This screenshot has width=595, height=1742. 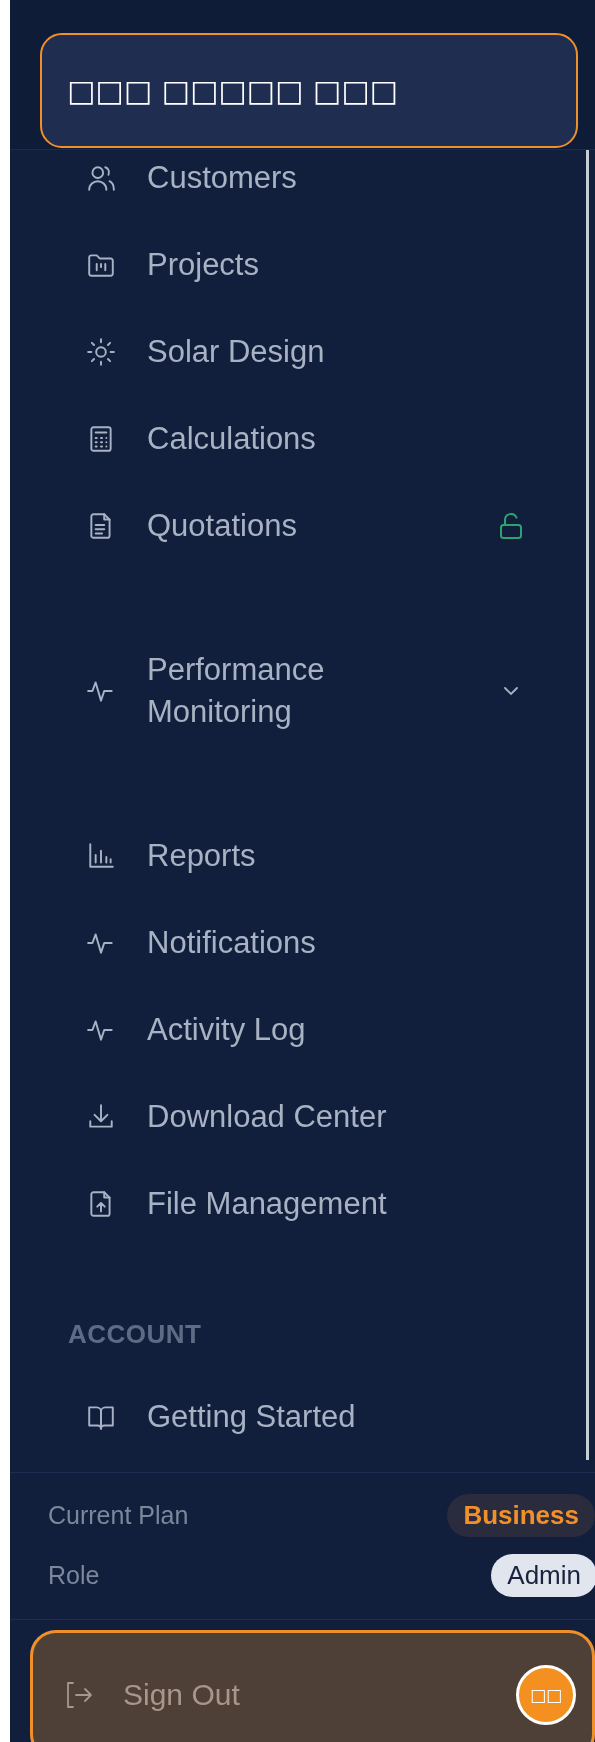 What do you see at coordinates (118, 1515) in the screenshot?
I see `info-label: Current Plan` at bounding box center [118, 1515].